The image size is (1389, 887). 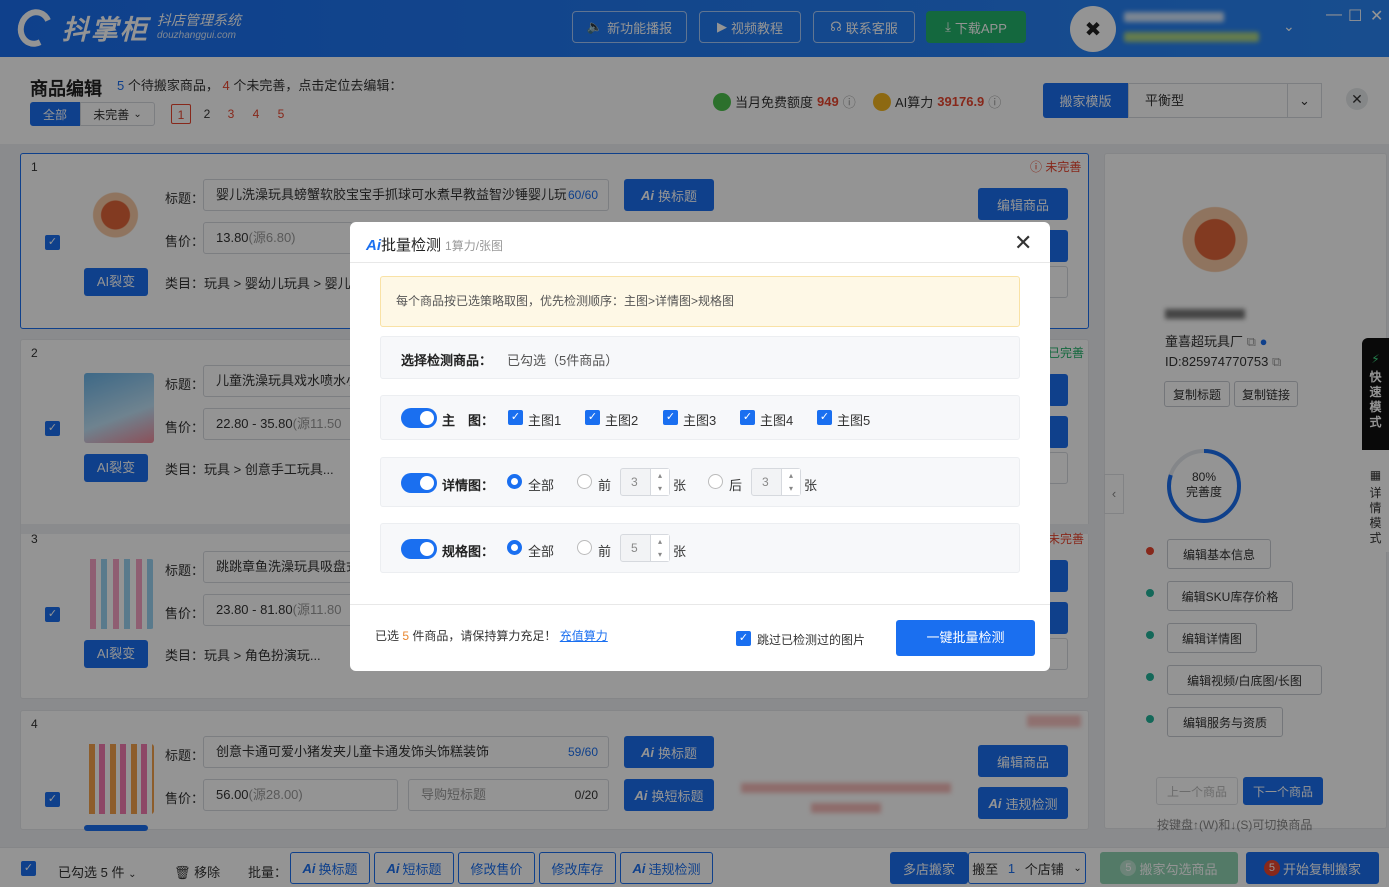 I want to click on detail-image-toggle, so click(x=419, y=483).